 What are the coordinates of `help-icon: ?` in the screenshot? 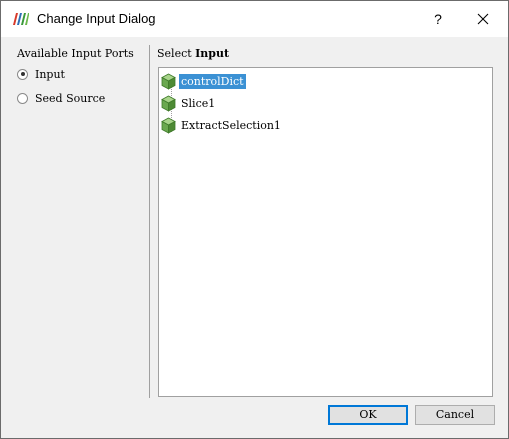 It's located at (438, 19).